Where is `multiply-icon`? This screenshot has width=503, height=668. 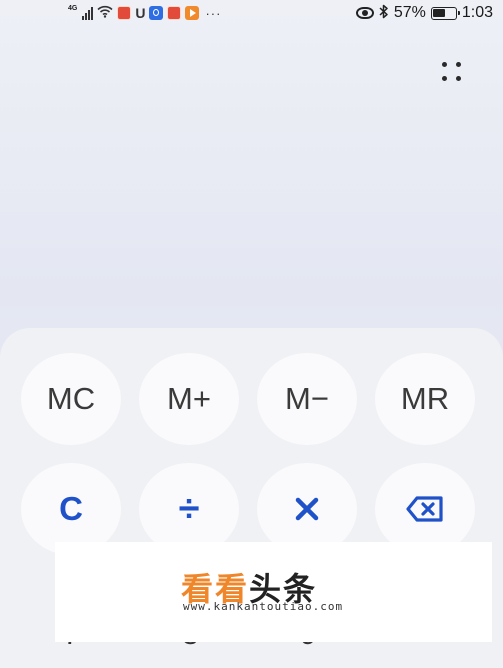
multiply-icon is located at coordinates (307, 509).